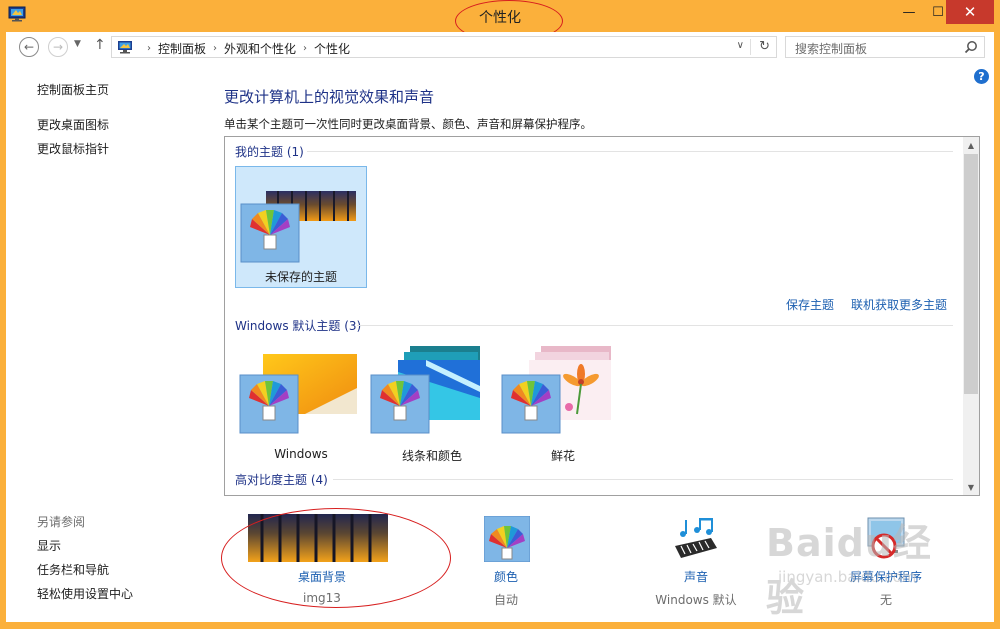 The image size is (1000, 629). Describe the element at coordinates (61, 522) in the screenshot. I see `see-also-title: 另请参阅` at that location.